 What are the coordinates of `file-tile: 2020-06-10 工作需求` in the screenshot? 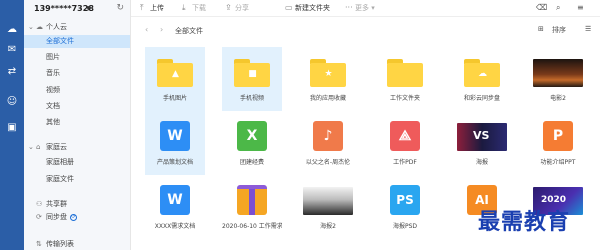 It's located at (252, 207).